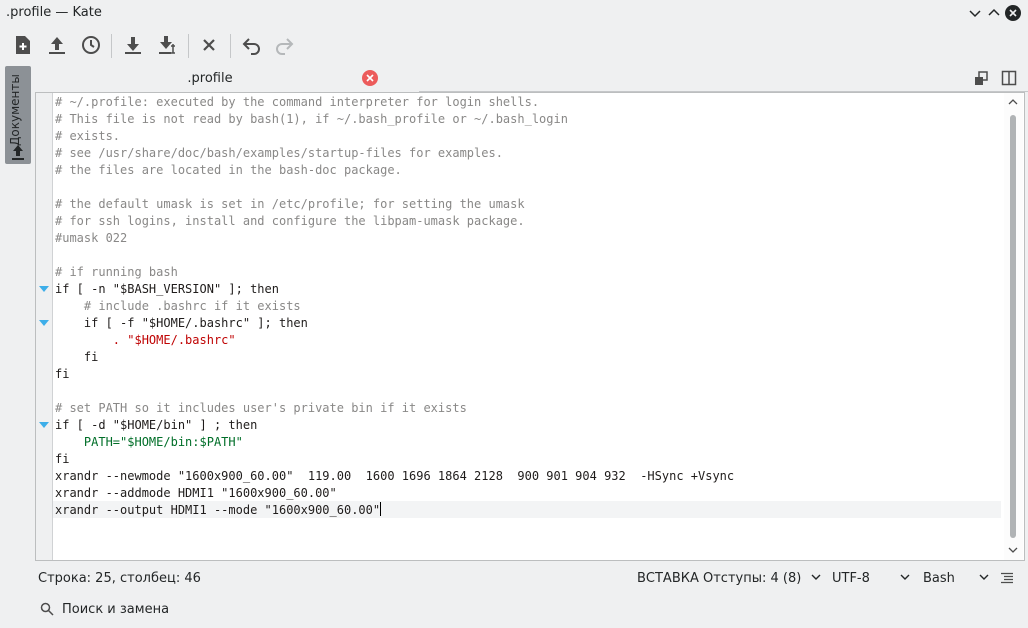 This screenshot has width=1028, height=628. What do you see at coordinates (1009, 78) in the screenshot?
I see `split-view-icon` at bounding box center [1009, 78].